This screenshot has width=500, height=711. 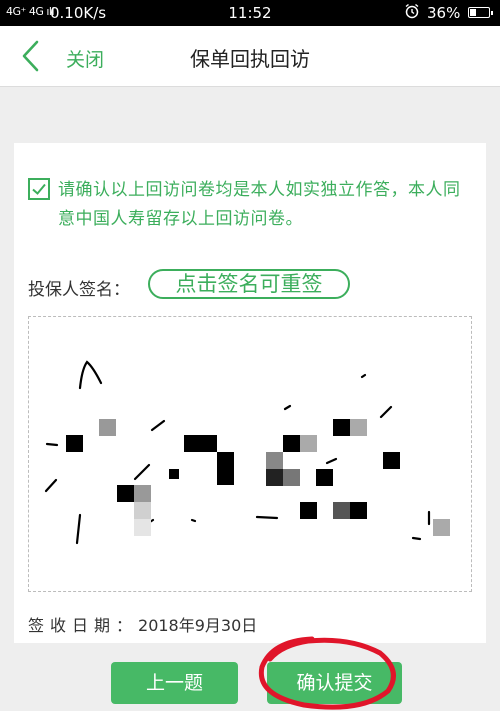 I want to click on battery-icon, so click(x=480, y=12).